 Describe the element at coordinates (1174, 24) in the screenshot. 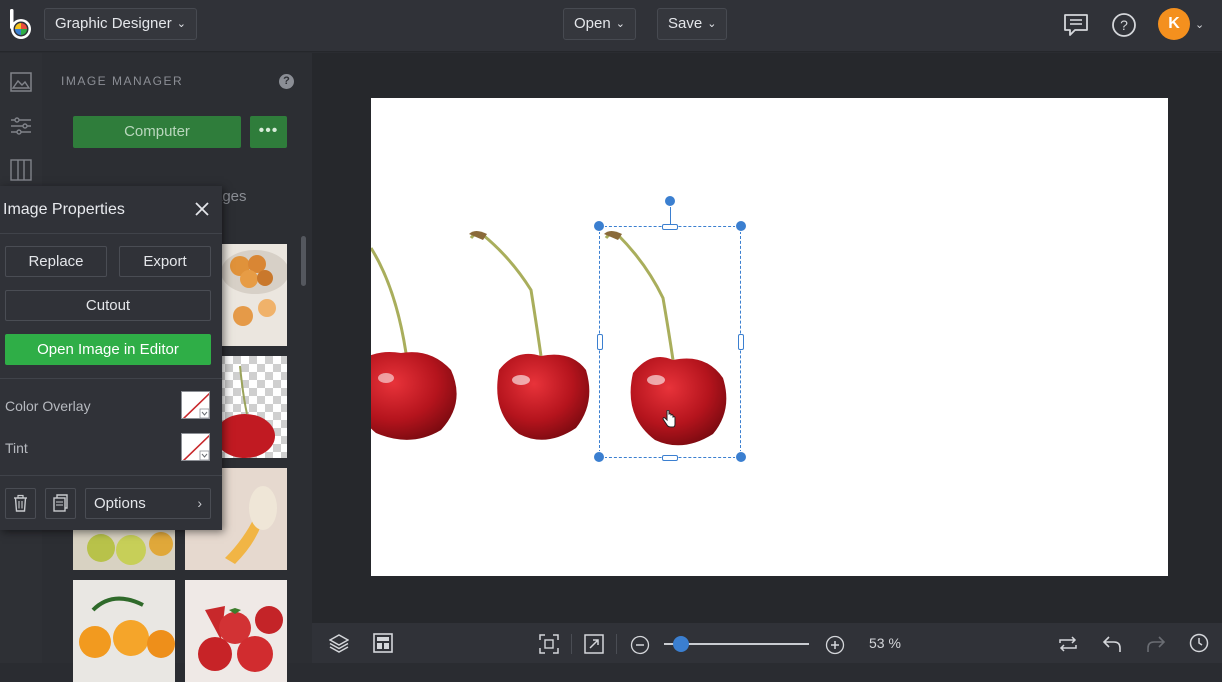

I see `user-avatar: K` at that location.